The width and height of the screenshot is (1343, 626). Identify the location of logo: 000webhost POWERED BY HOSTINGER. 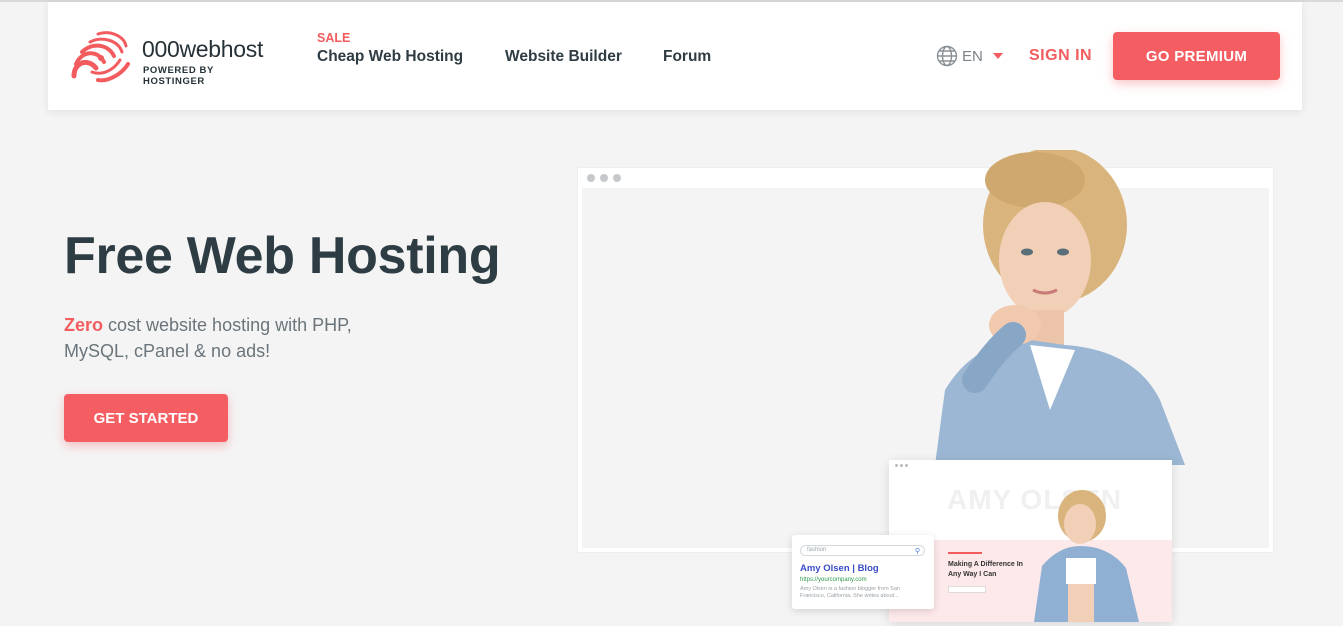
(173, 57).